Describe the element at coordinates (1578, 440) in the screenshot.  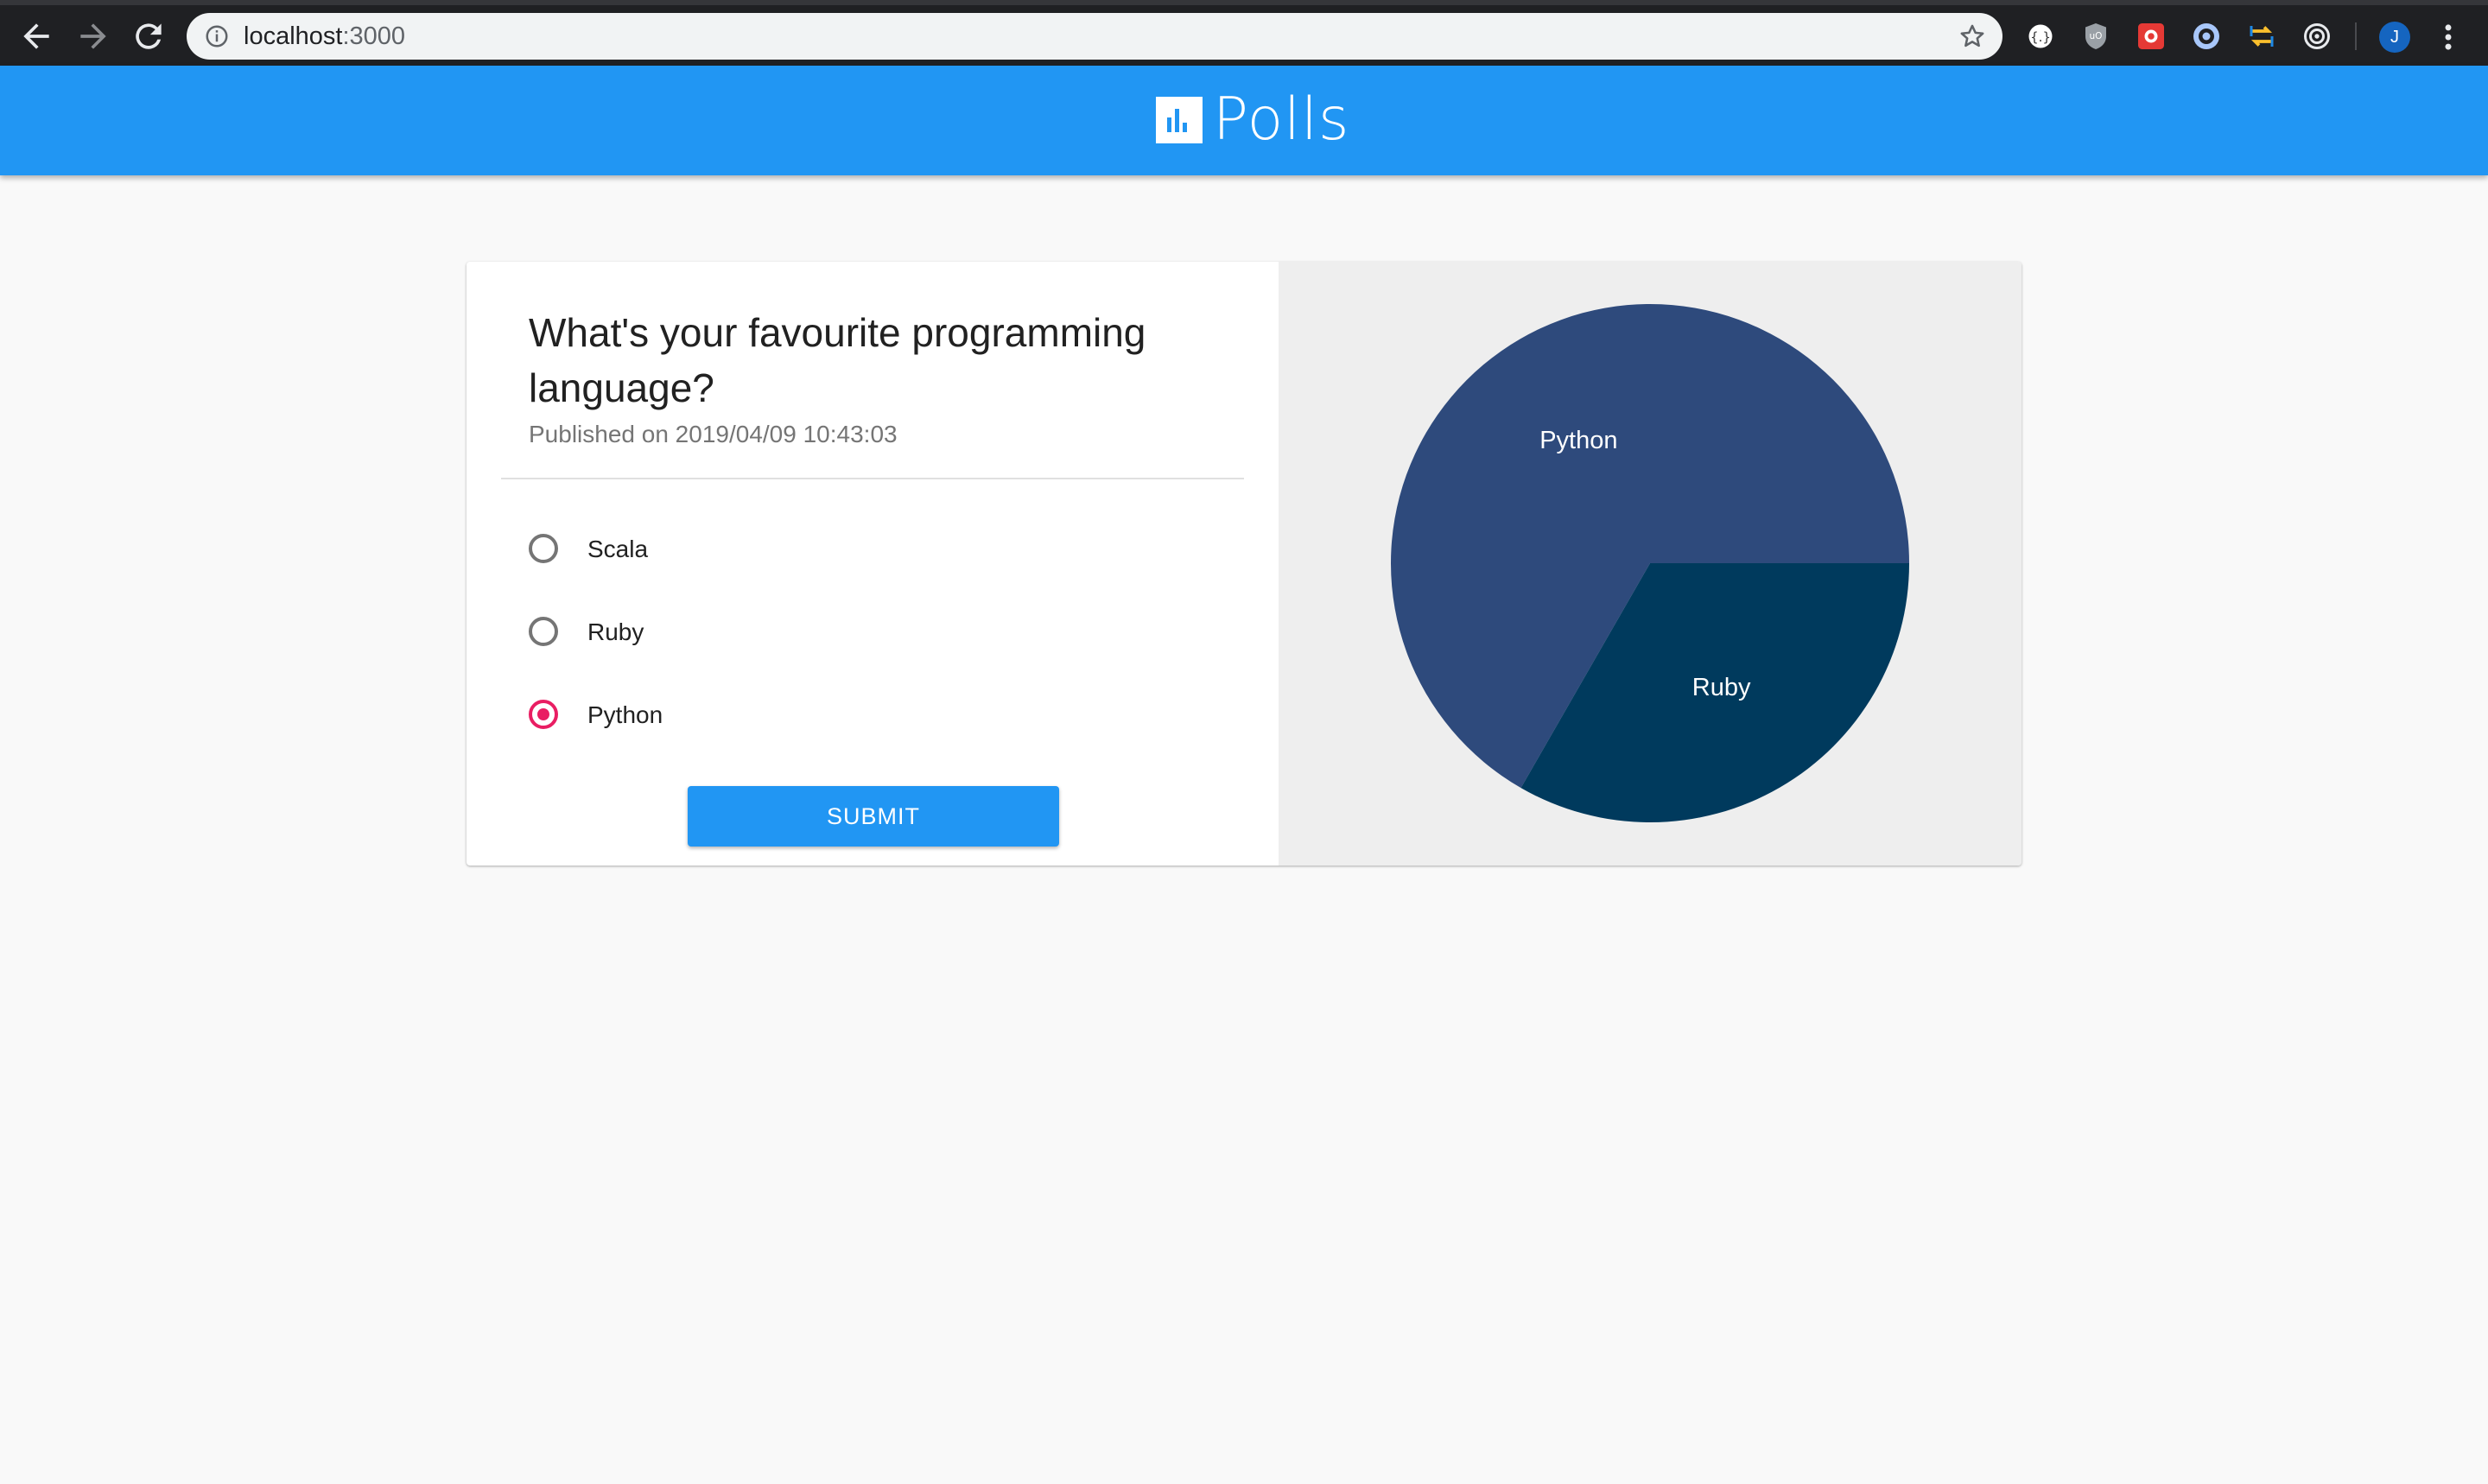
I see `pie-label-python: Python` at that location.